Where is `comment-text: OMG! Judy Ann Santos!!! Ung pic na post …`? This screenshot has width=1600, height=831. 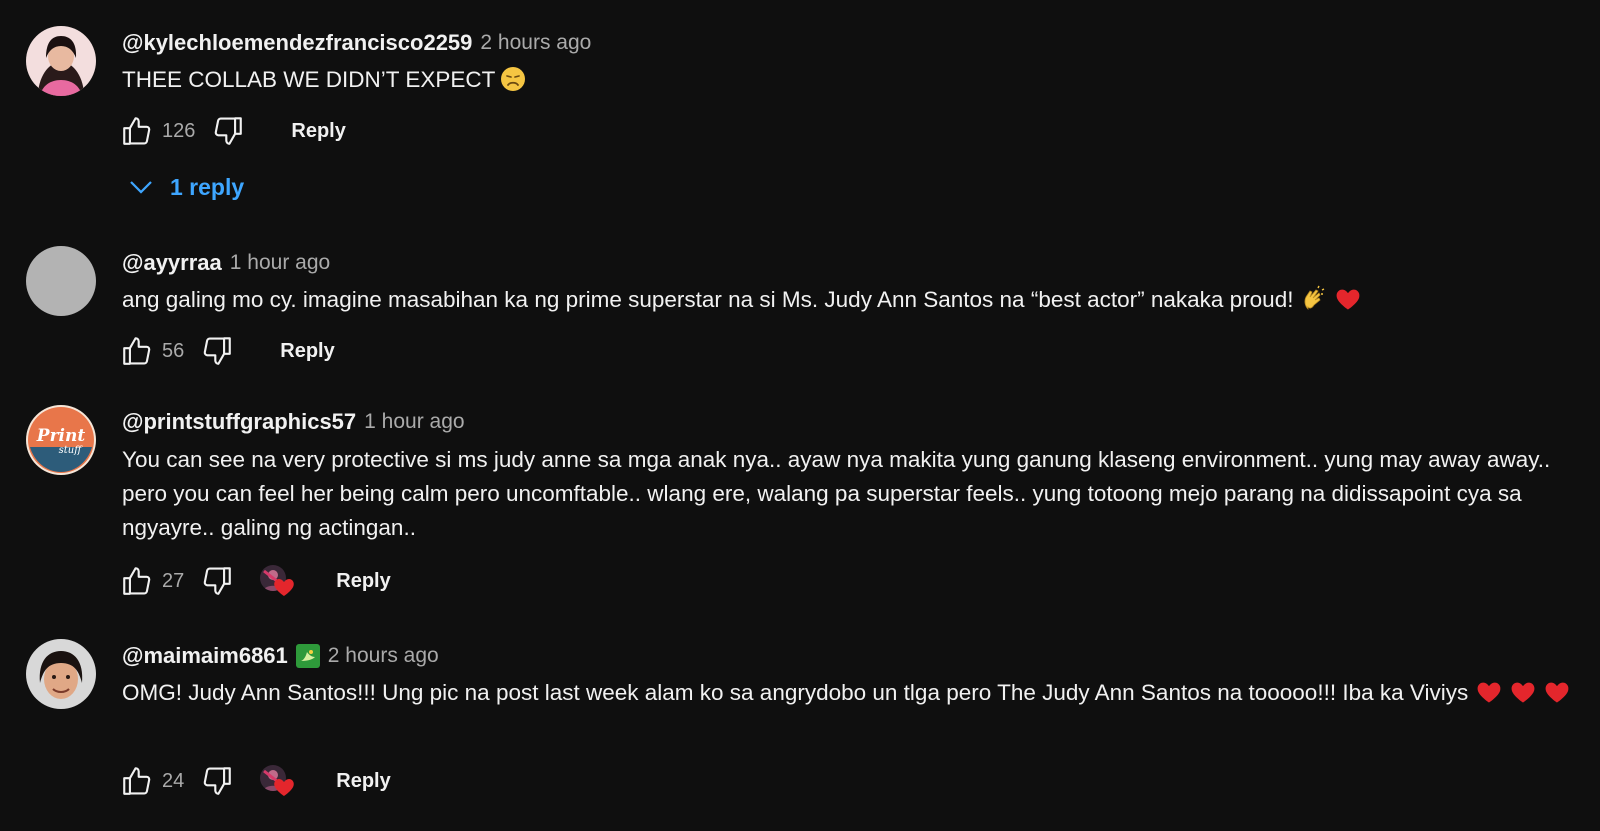
comment-text: OMG! Judy Ann Santos!!! Ung pic na post … is located at coordinates (853, 693).